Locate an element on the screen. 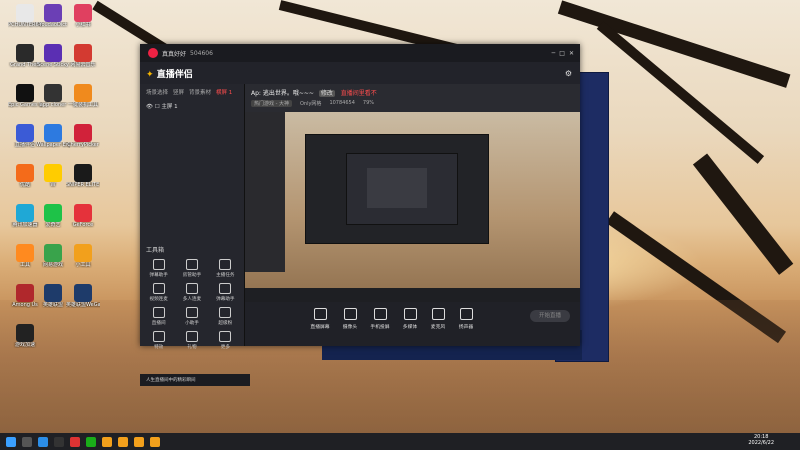 Image resolution: width=800 pixels, height=450 pixels. control-label: 扬声器 is located at coordinates (466, 327).